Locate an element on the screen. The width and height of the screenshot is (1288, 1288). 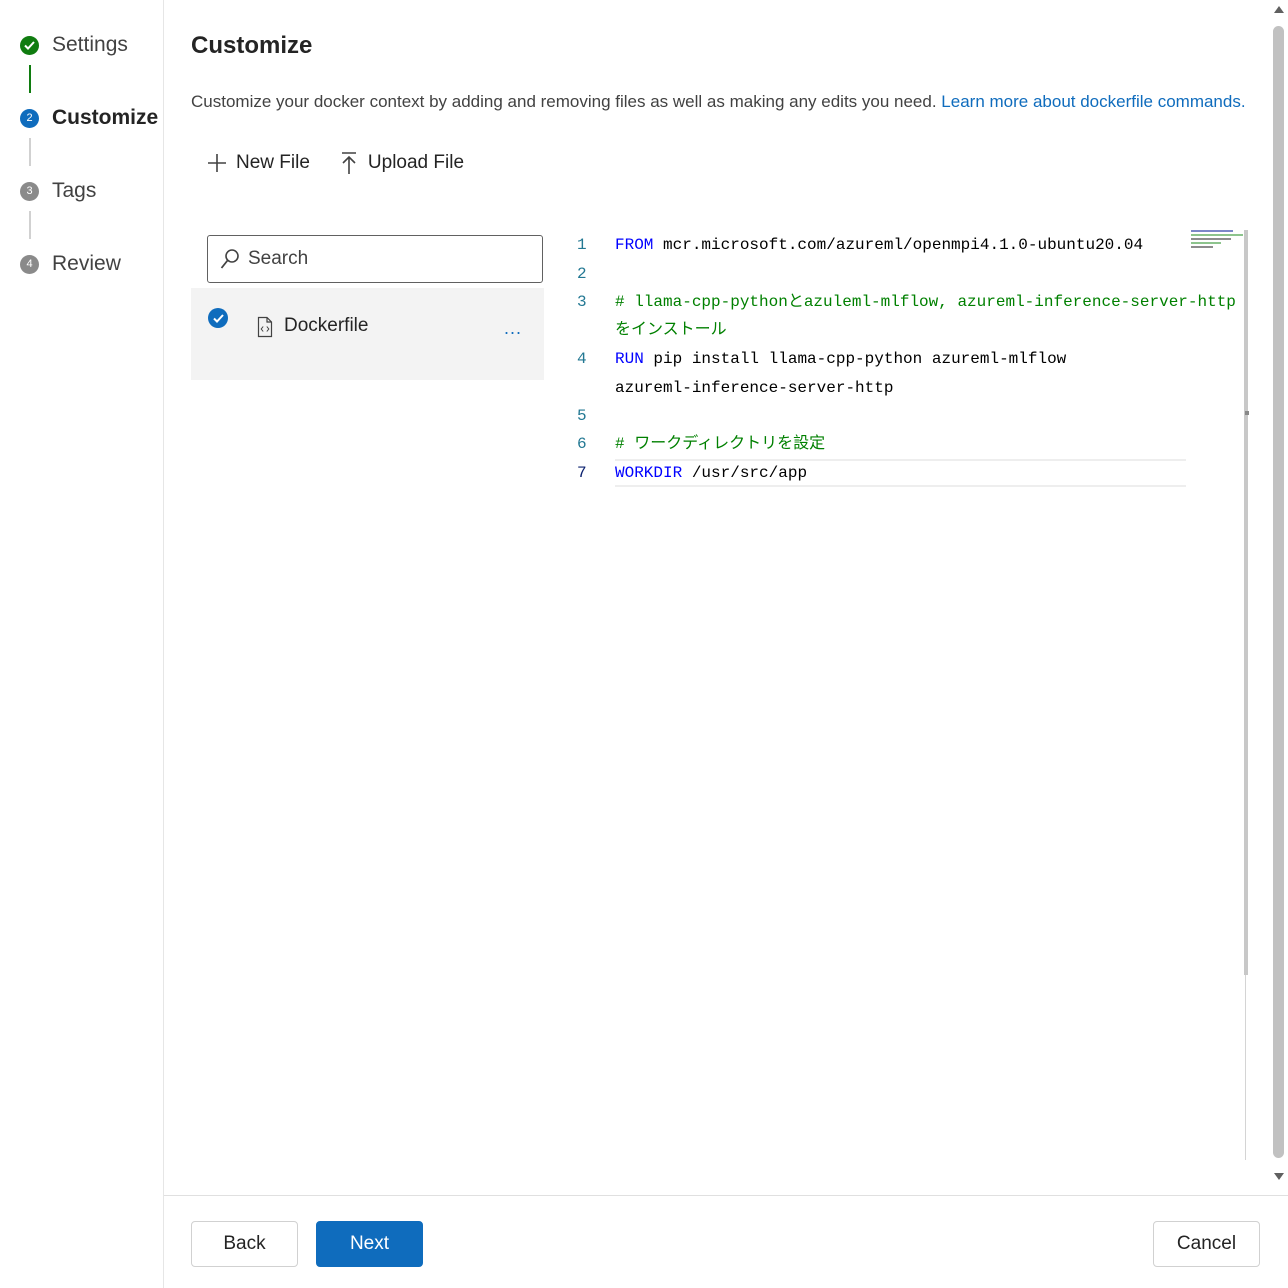
scroll-up-icon is located at coordinates (1279, 9).